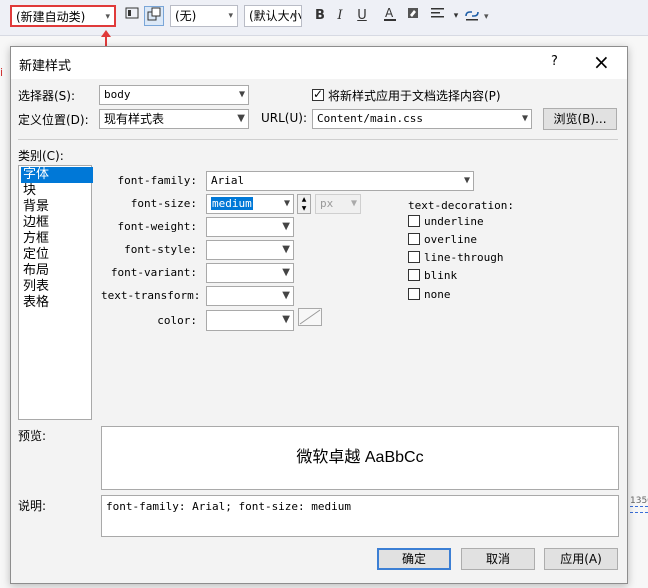 This screenshot has width=648, height=588. I want to click on selector-label: 选择器(S):, so click(47, 96).